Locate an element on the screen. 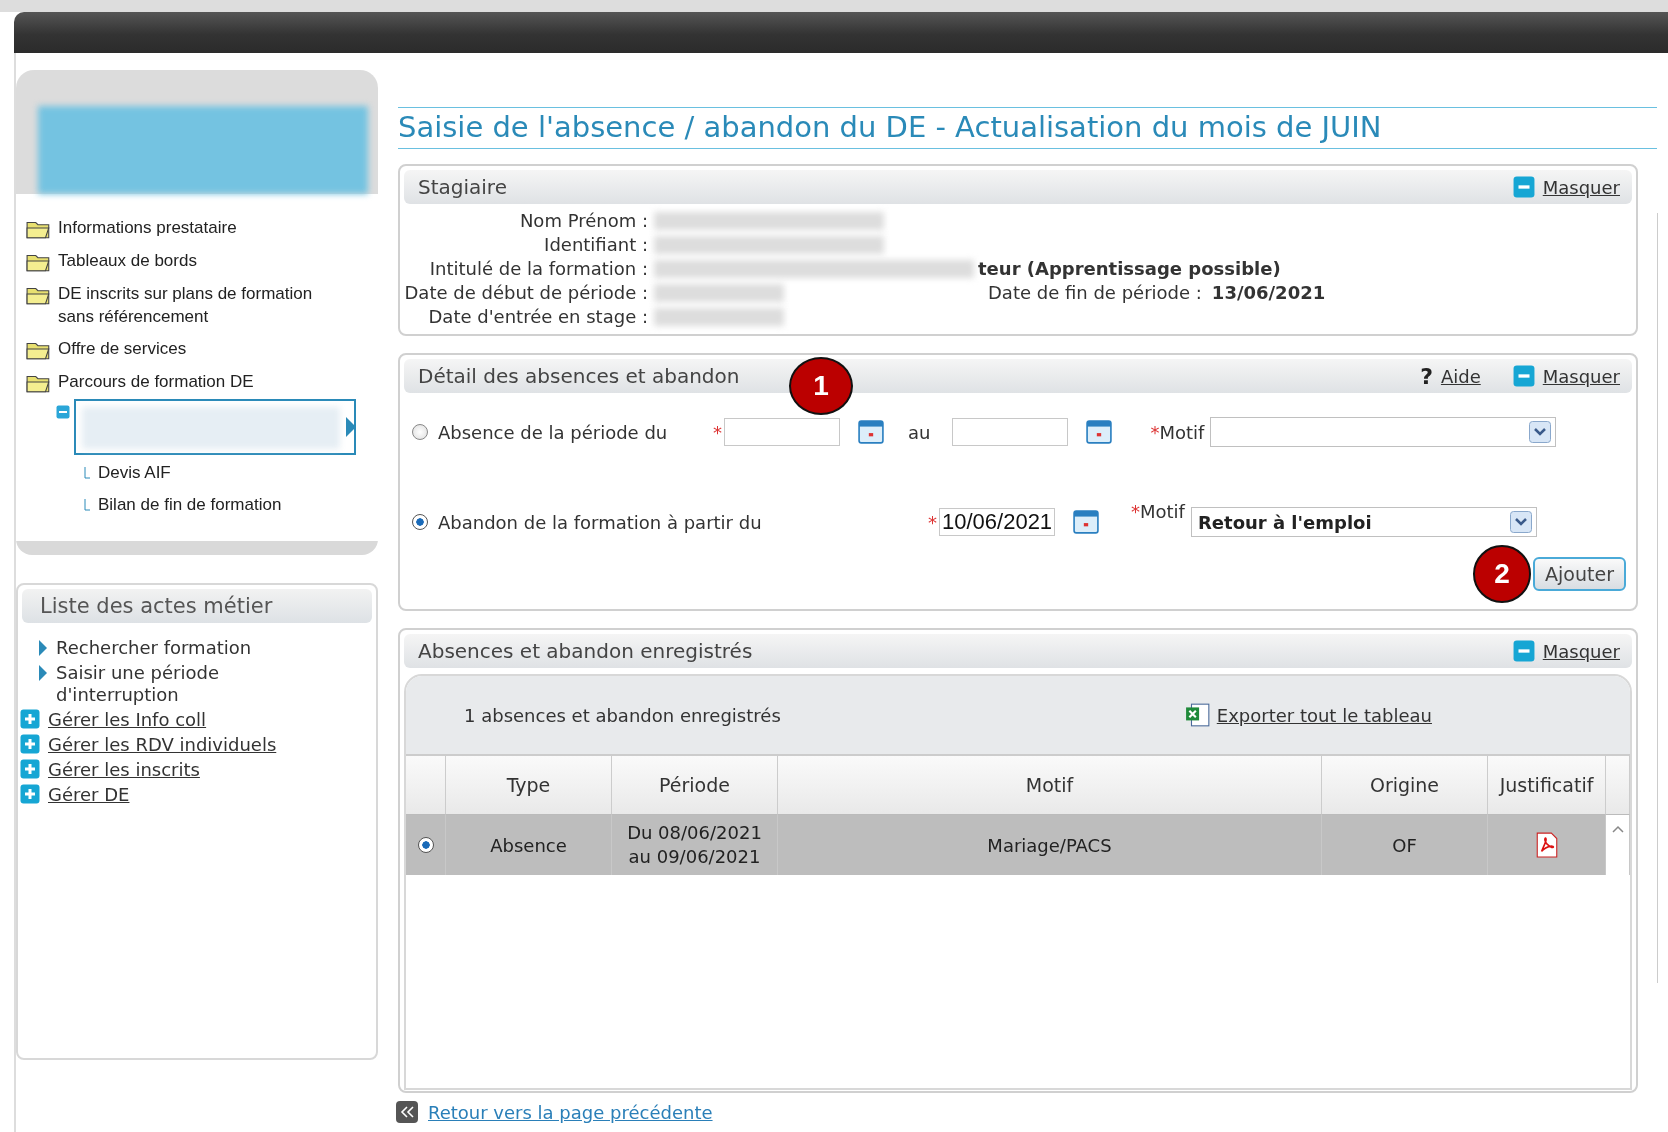  field-label: Identifiant : is located at coordinates (596, 245).